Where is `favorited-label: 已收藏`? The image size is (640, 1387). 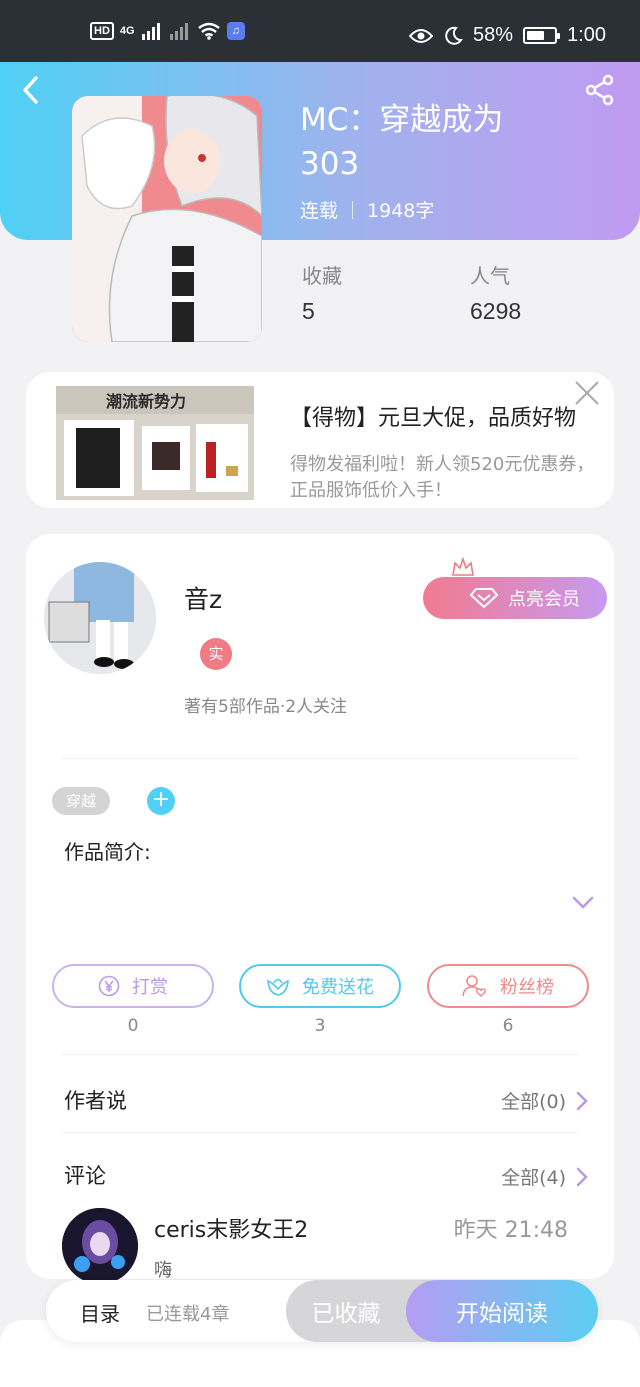 favorited-label: 已收藏 is located at coordinates (346, 1314).